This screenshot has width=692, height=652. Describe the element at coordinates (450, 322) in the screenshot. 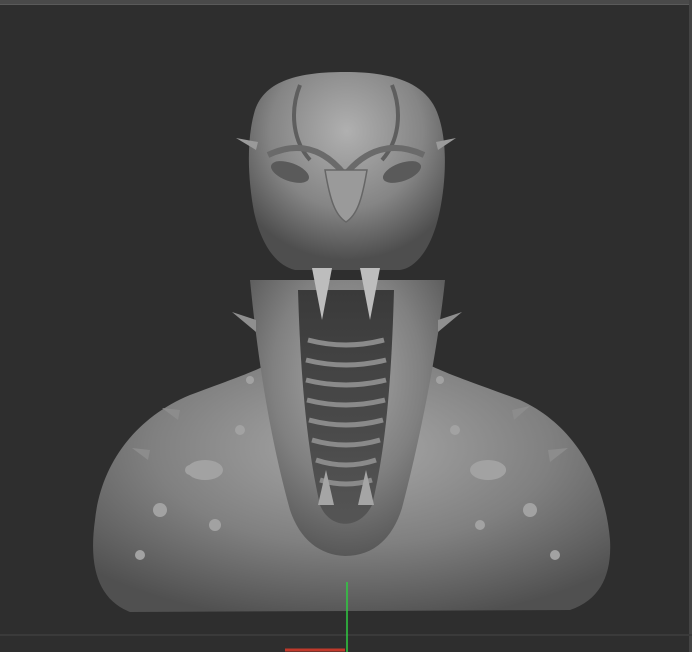

I see `horn-right-mid` at that location.